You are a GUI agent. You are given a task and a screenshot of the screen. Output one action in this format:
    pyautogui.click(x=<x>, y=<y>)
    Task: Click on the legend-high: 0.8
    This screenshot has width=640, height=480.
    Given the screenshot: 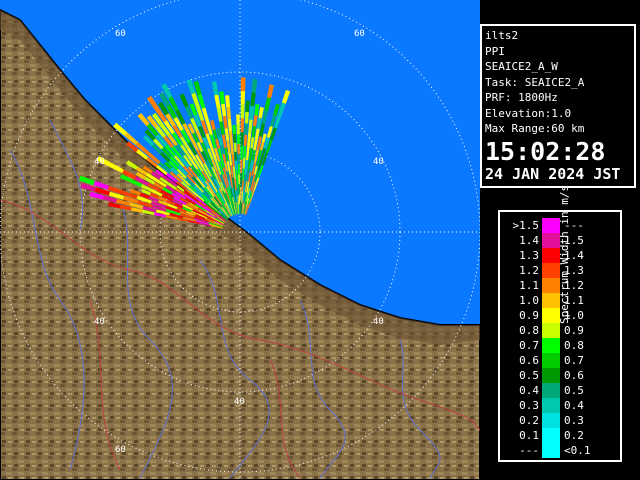 What is the action you would take?
    pyautogui.click(x=574, y=345)
    